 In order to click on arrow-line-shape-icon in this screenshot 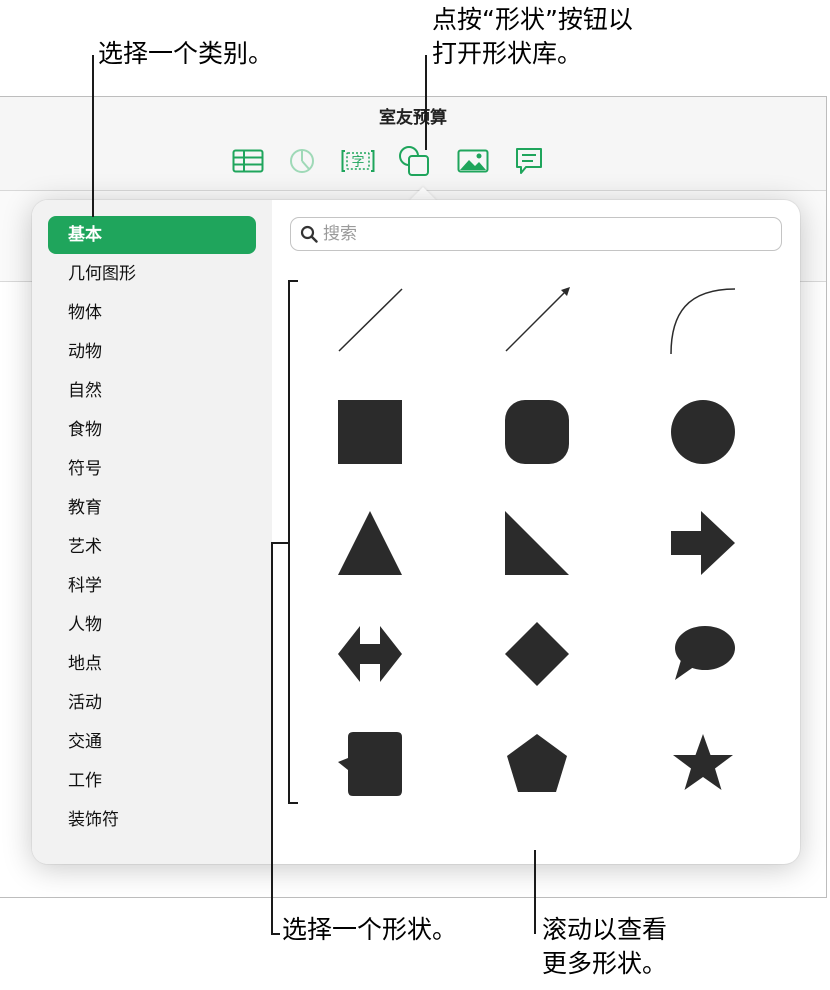, I will do `click(537, 319)`.